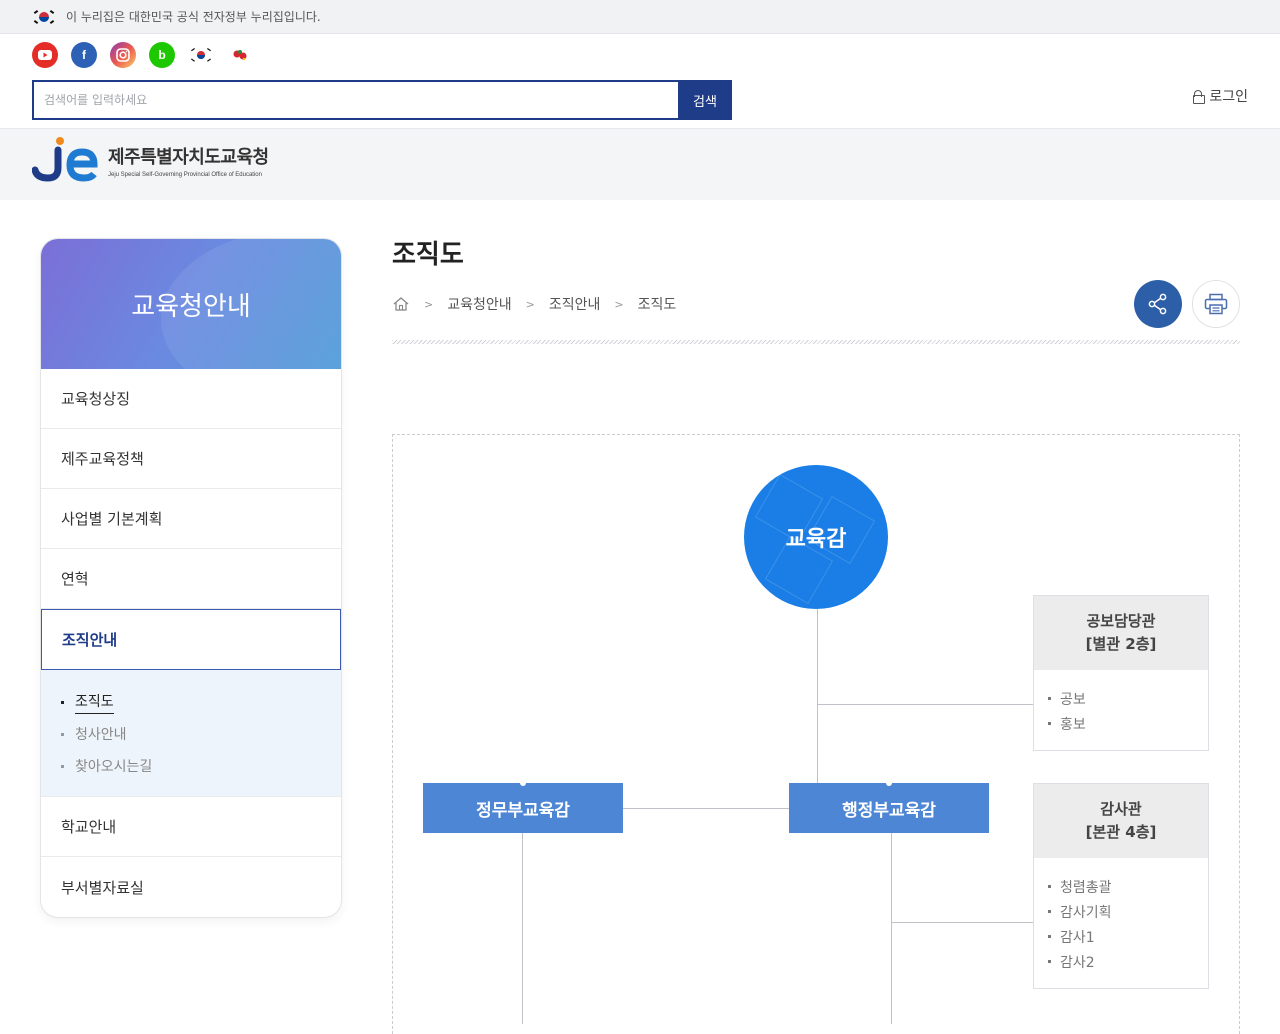 Image resolution: width=1280 pixels, height=1034 pixels. I want to click on print-icon, so click(1216, 304).